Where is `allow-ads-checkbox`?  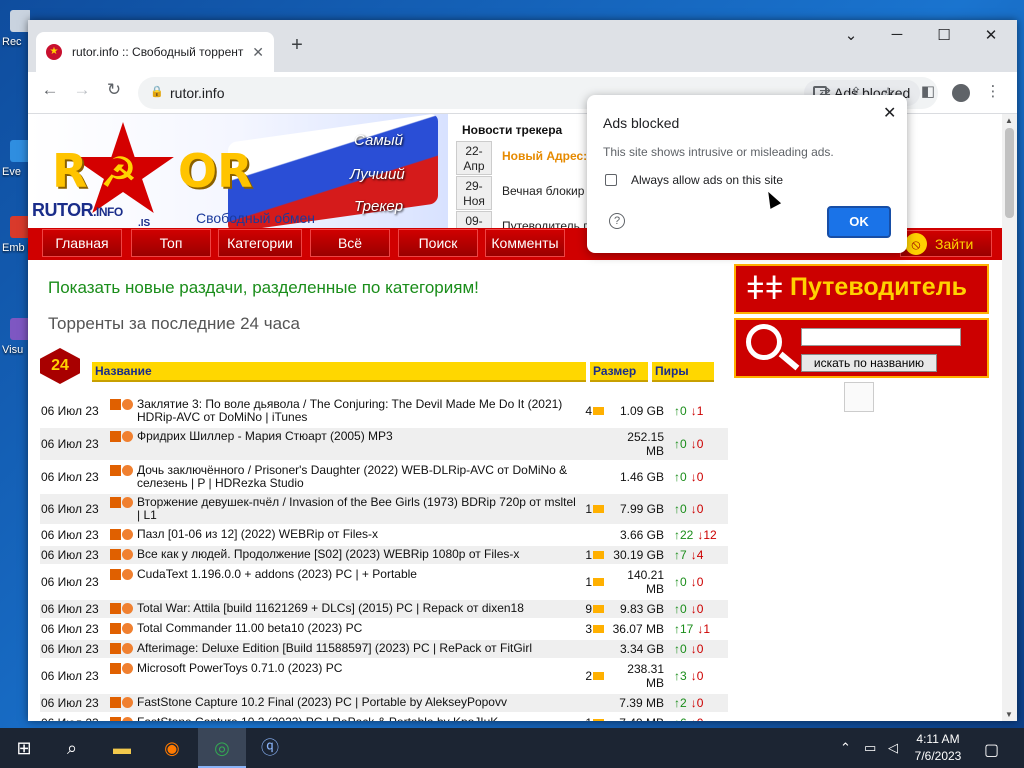 allow-ads-checkbox is located at coordinates (611, 180).